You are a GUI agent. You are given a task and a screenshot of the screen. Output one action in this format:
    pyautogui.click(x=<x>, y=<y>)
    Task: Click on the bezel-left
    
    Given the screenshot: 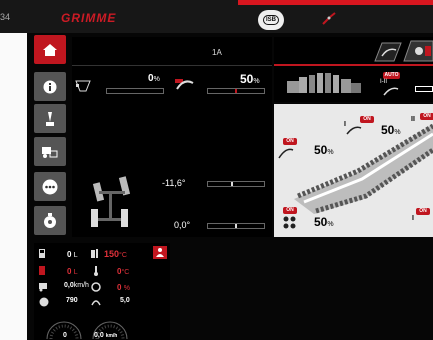 What is the action you would take?
    pyautogui.click(x=13, y=170)
    